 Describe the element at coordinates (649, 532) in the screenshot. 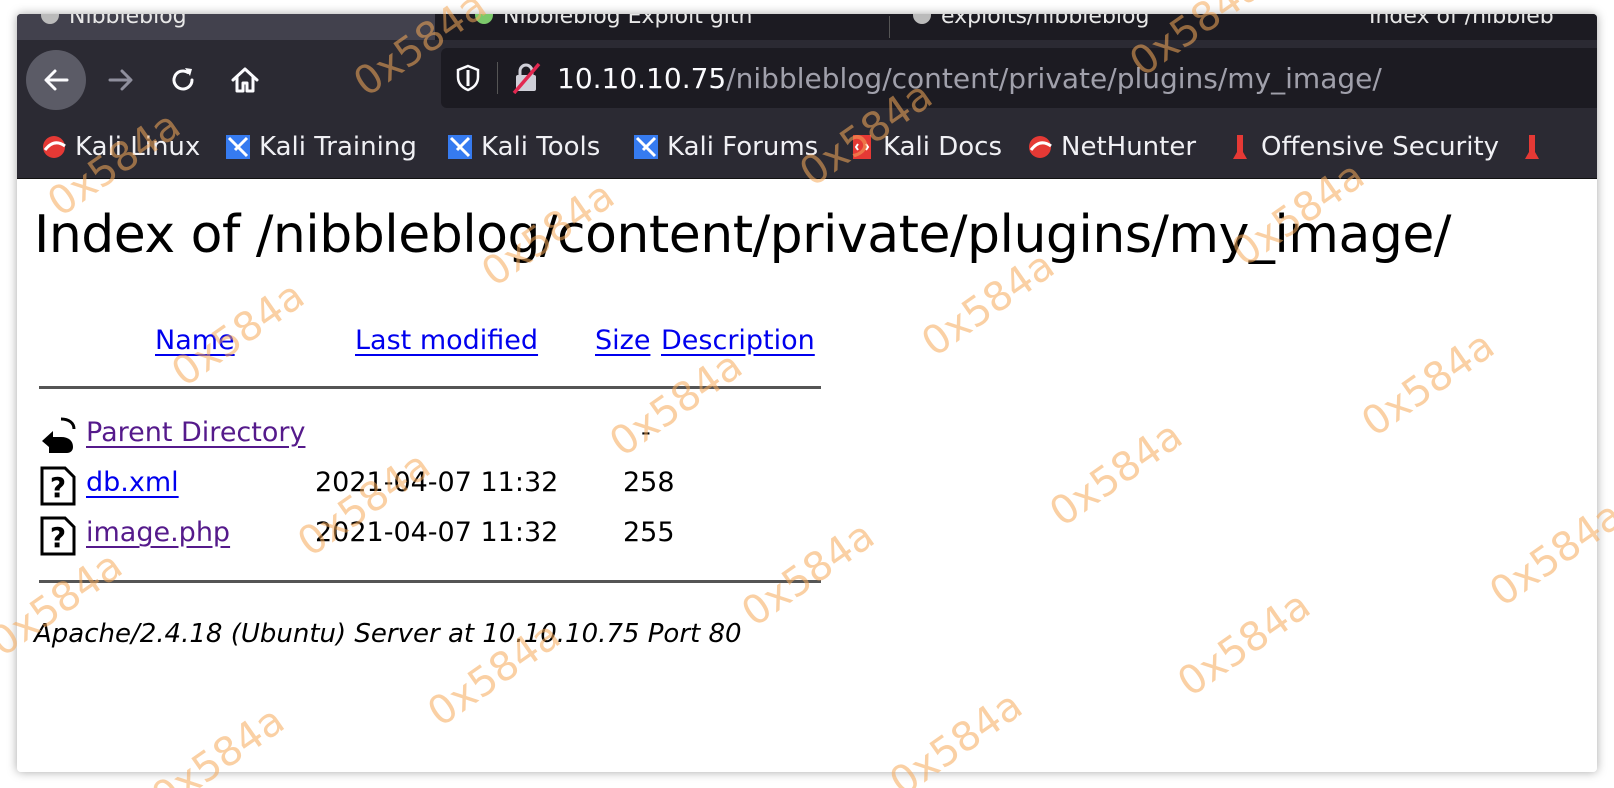

I see `row-size: 255` at that location.